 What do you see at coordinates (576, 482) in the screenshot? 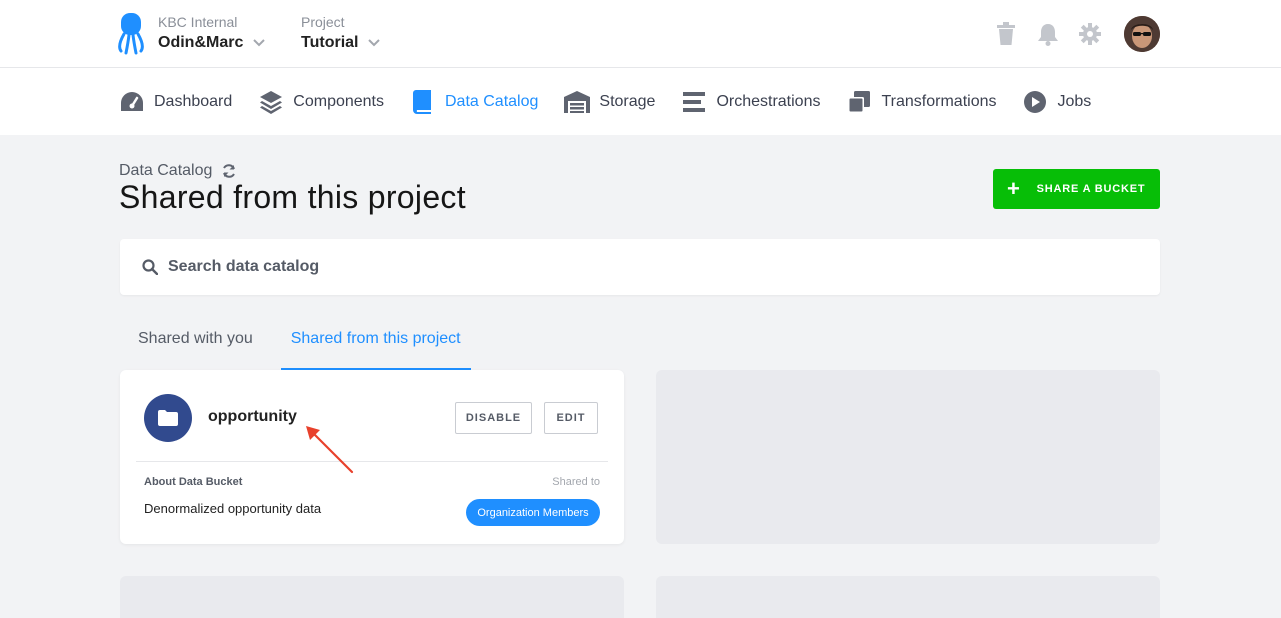
I see `shared-to-label: Shared to` at bounding box center [576, 482].